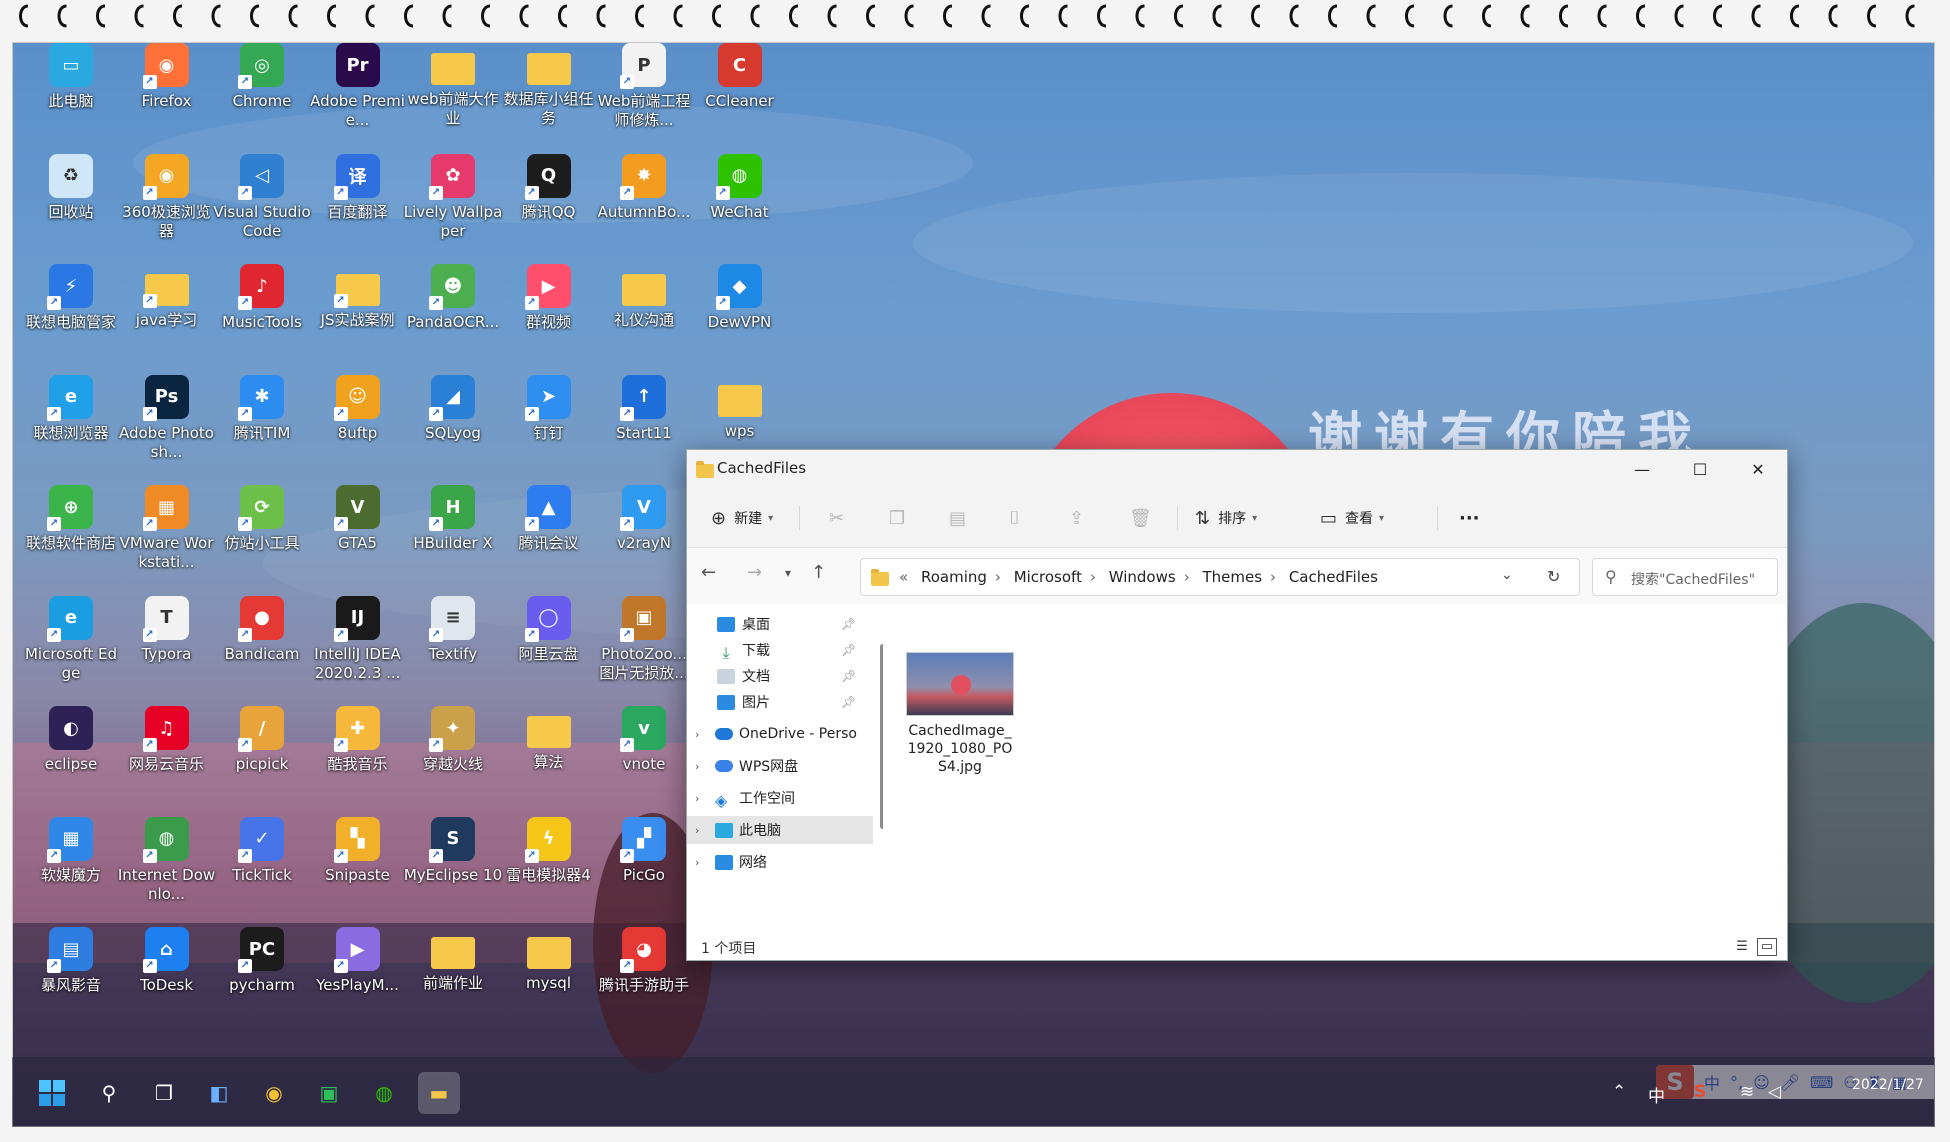  Describe the element at coordinates (167, 756) in the screenshot. I see `desktop-icon: ♫ ↗ 网易云音乐` at that location.